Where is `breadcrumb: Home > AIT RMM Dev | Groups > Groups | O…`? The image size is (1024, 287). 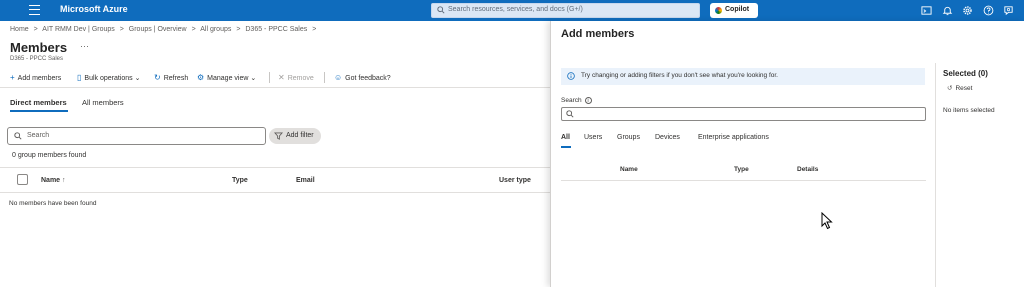 breadcrumb: Home > AIT RMM Dev | Groups > Groups | O… is located at coordinates (164, 29).